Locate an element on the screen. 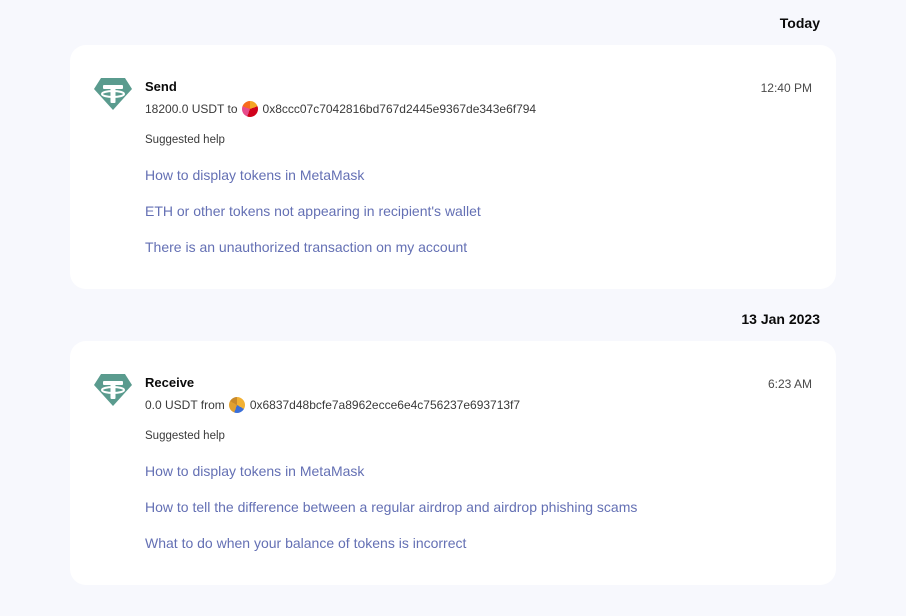  transaction-time: 12:40 PM is located at coordinates (786, 88).